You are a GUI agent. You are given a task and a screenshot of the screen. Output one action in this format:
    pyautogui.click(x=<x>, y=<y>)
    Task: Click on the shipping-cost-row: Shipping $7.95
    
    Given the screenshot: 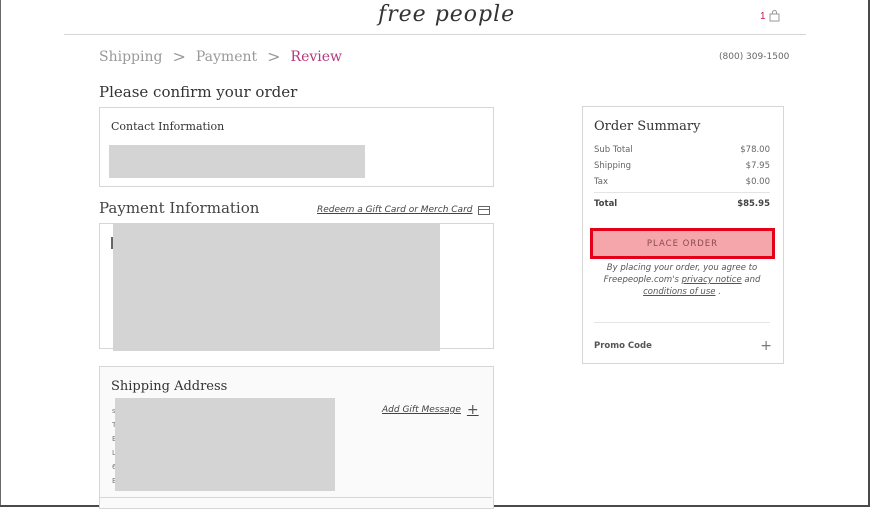 What is the action you would take?
    pyautogui.click(x=682, y=166)
    